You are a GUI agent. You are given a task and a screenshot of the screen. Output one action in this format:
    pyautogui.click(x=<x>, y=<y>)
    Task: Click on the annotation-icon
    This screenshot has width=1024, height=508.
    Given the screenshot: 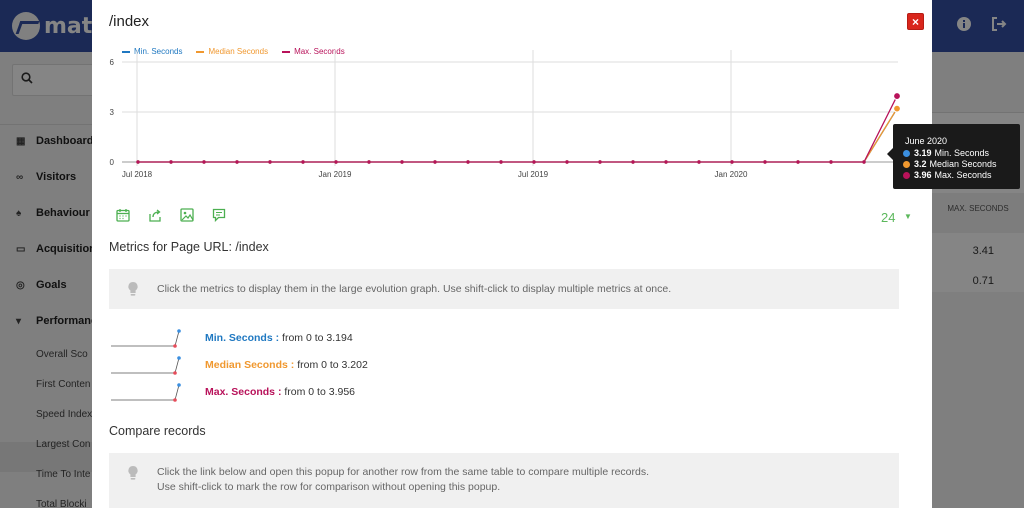 What is the action you would take?
    pyautogui.click(x=220, y=216)
    